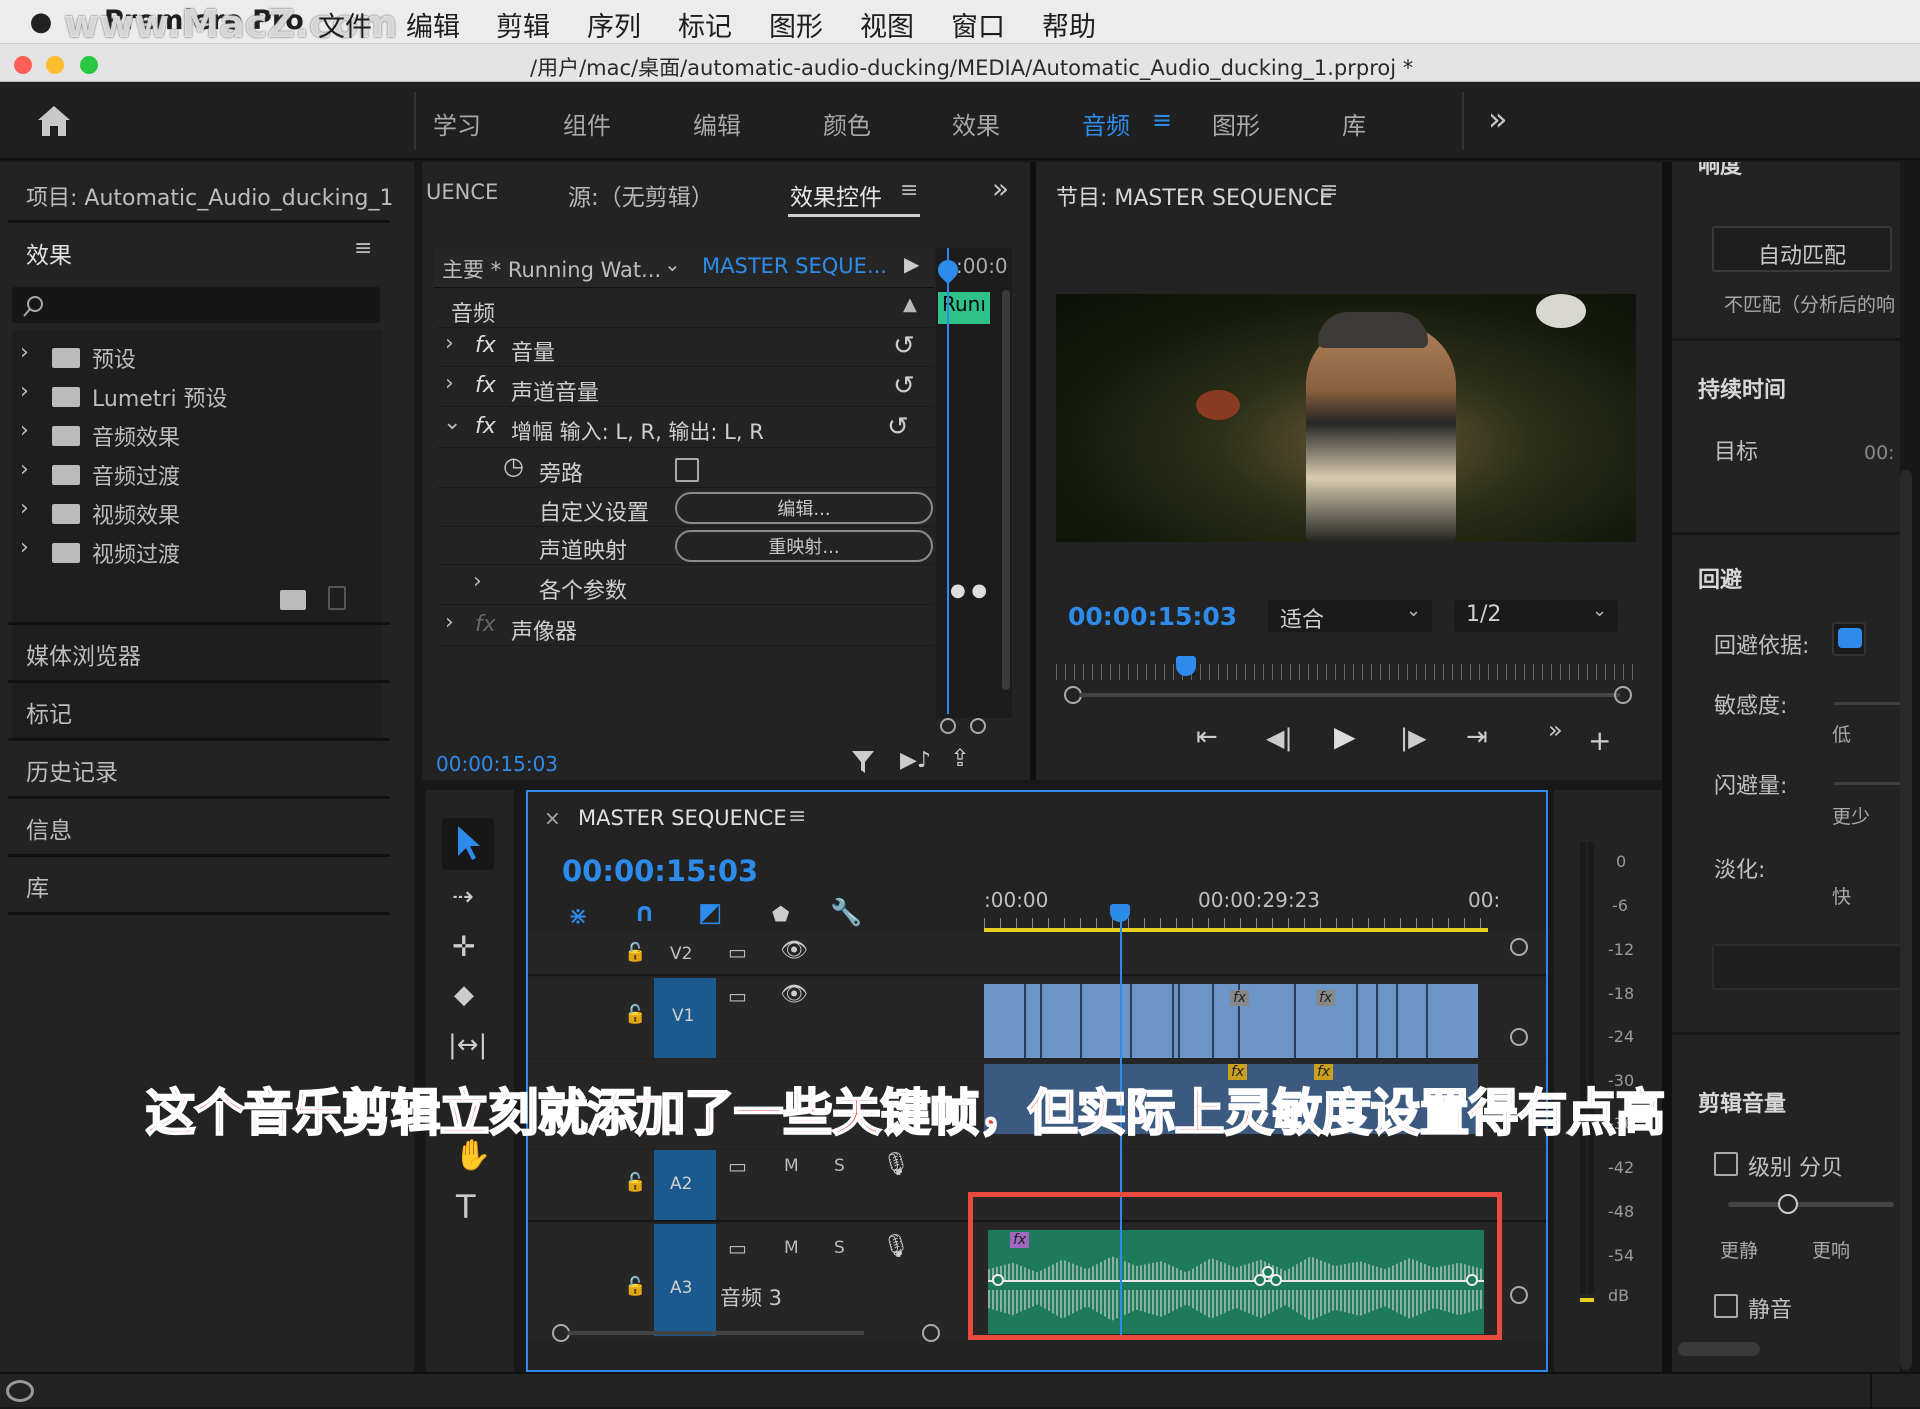 The height and width of the screenshot is (1409, 1920). I want to click on microphone-icon: 🎙, so click(896, 1246).